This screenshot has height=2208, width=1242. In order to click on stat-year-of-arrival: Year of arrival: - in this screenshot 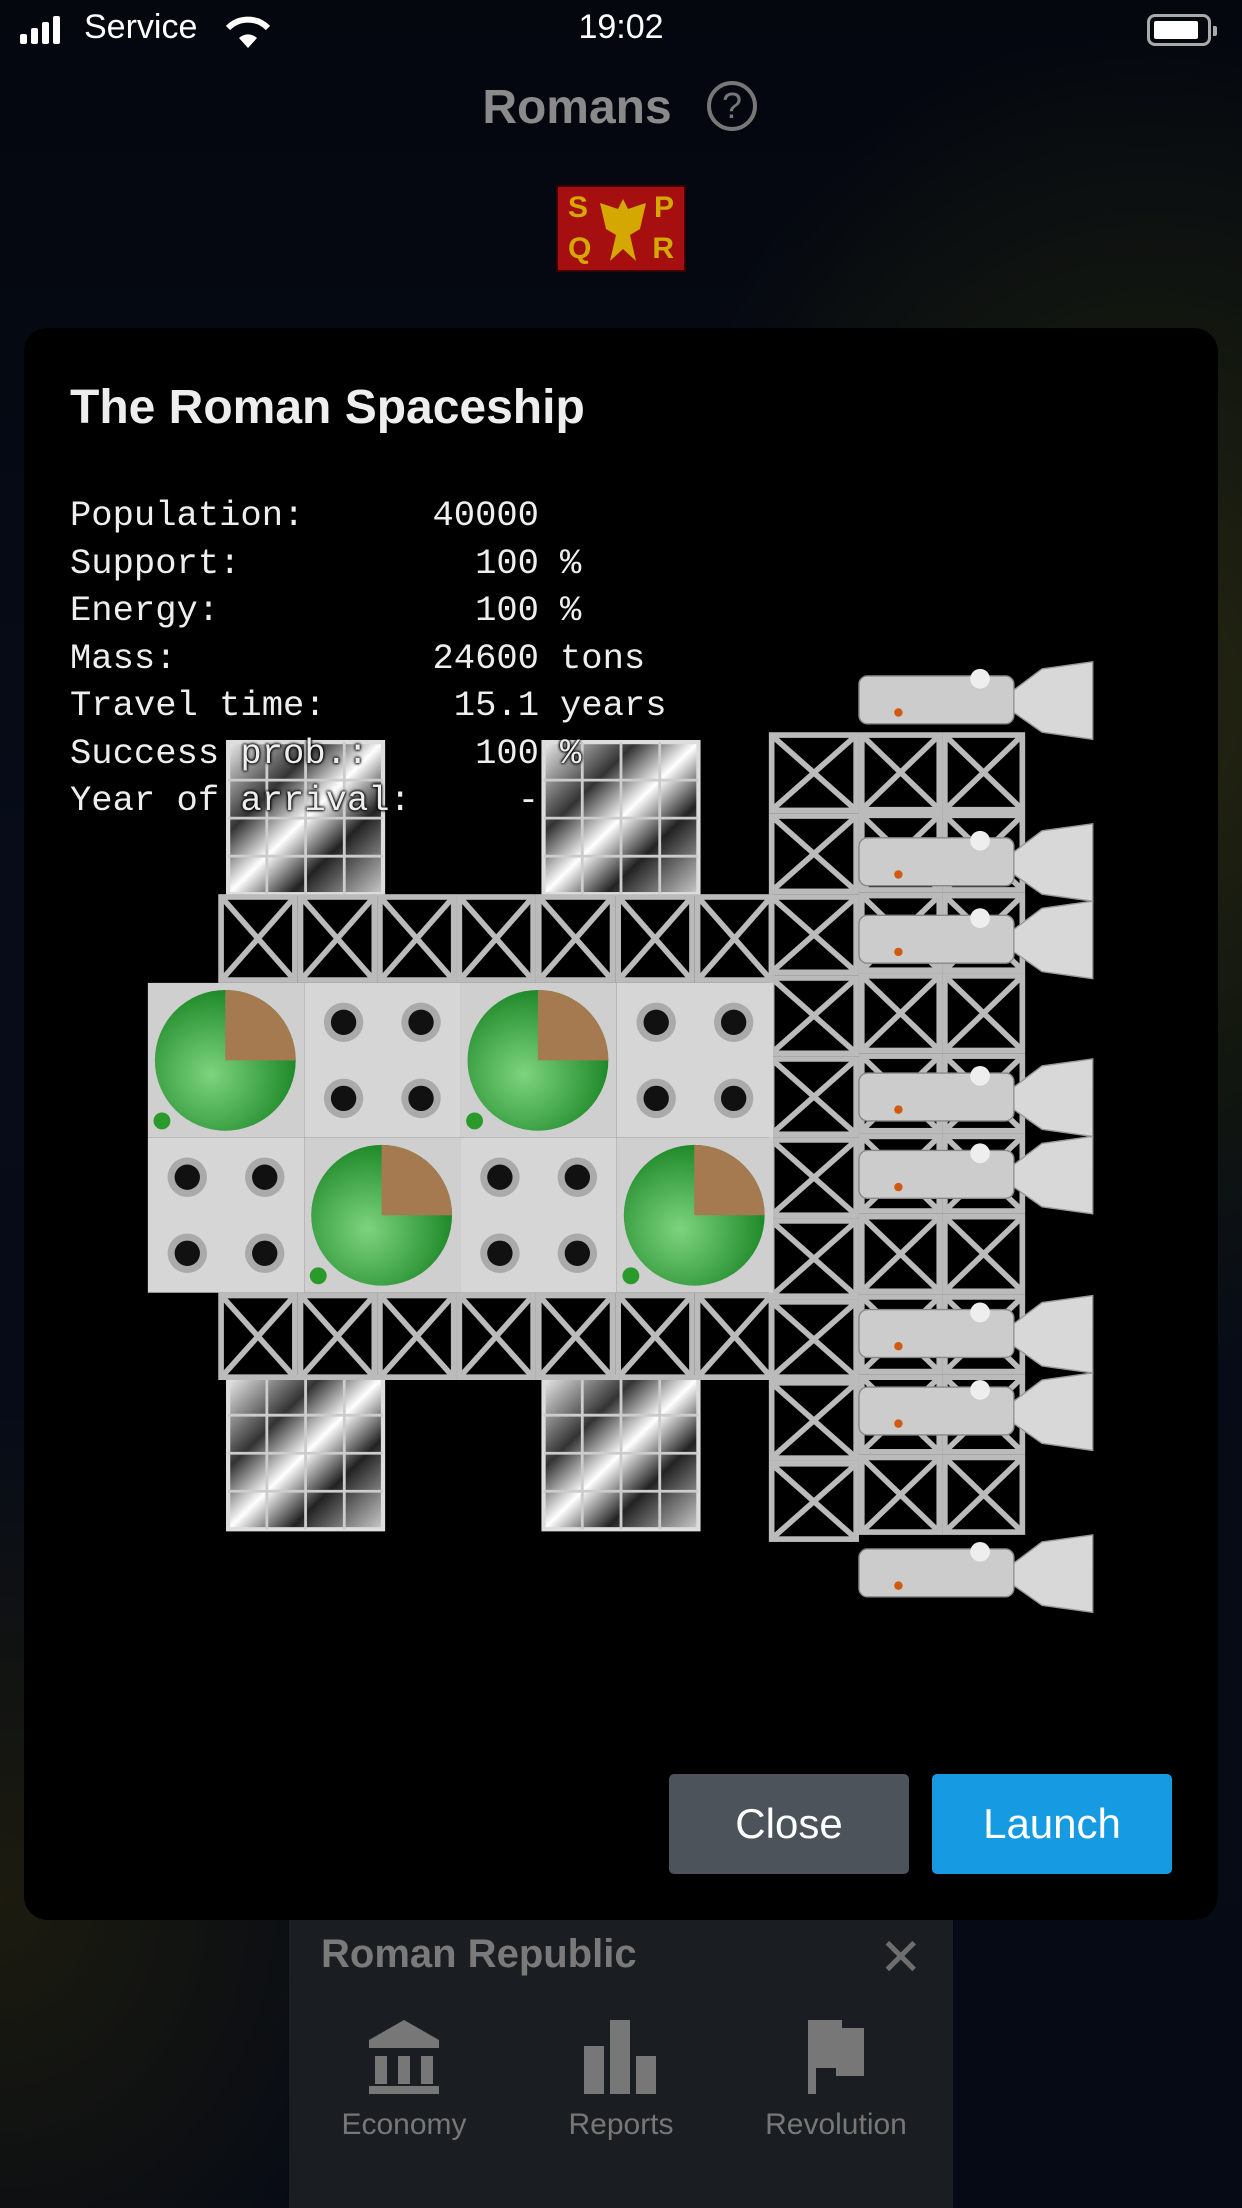, I will do `click(304, 800)`.